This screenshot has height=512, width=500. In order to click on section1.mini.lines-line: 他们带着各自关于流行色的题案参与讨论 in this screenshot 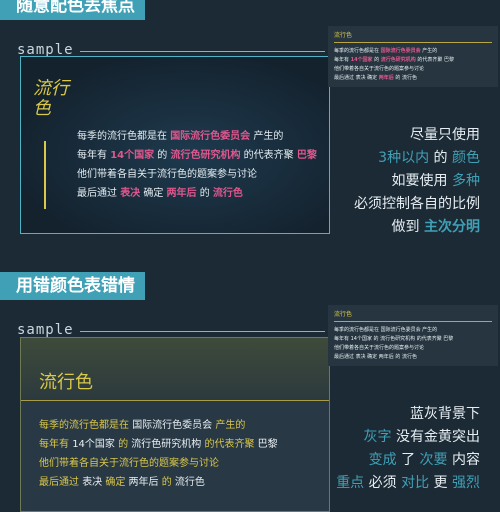, I will do `click(413, 69)`.